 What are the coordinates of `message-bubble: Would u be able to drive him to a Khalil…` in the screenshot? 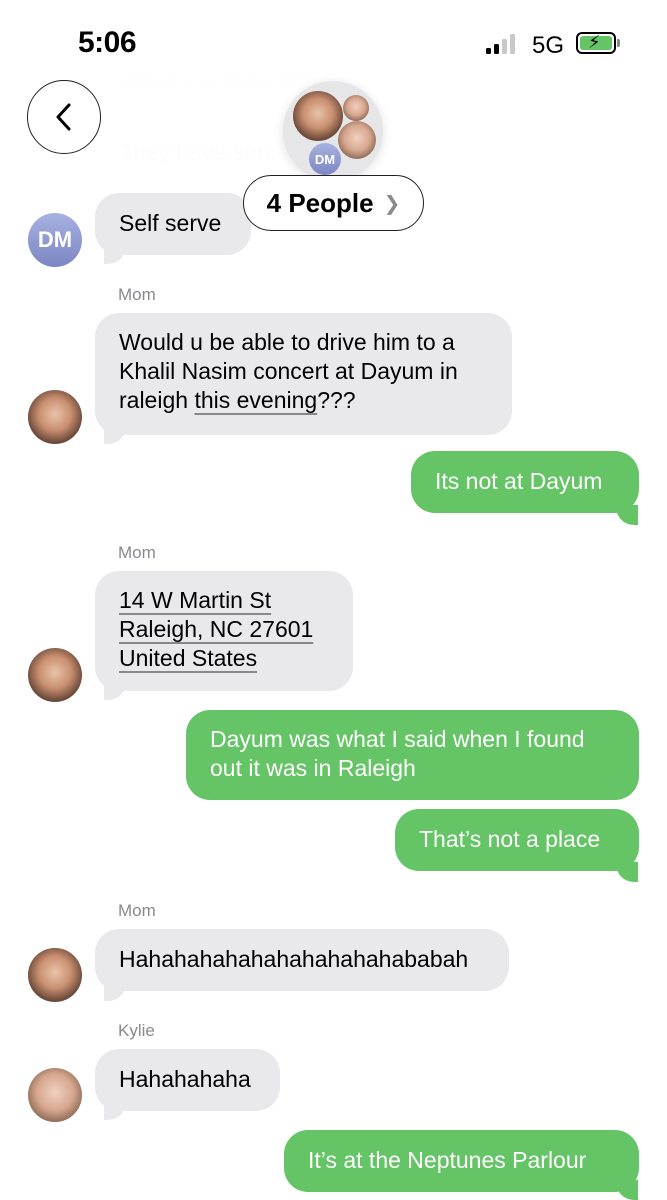 It's located at (303, 374).